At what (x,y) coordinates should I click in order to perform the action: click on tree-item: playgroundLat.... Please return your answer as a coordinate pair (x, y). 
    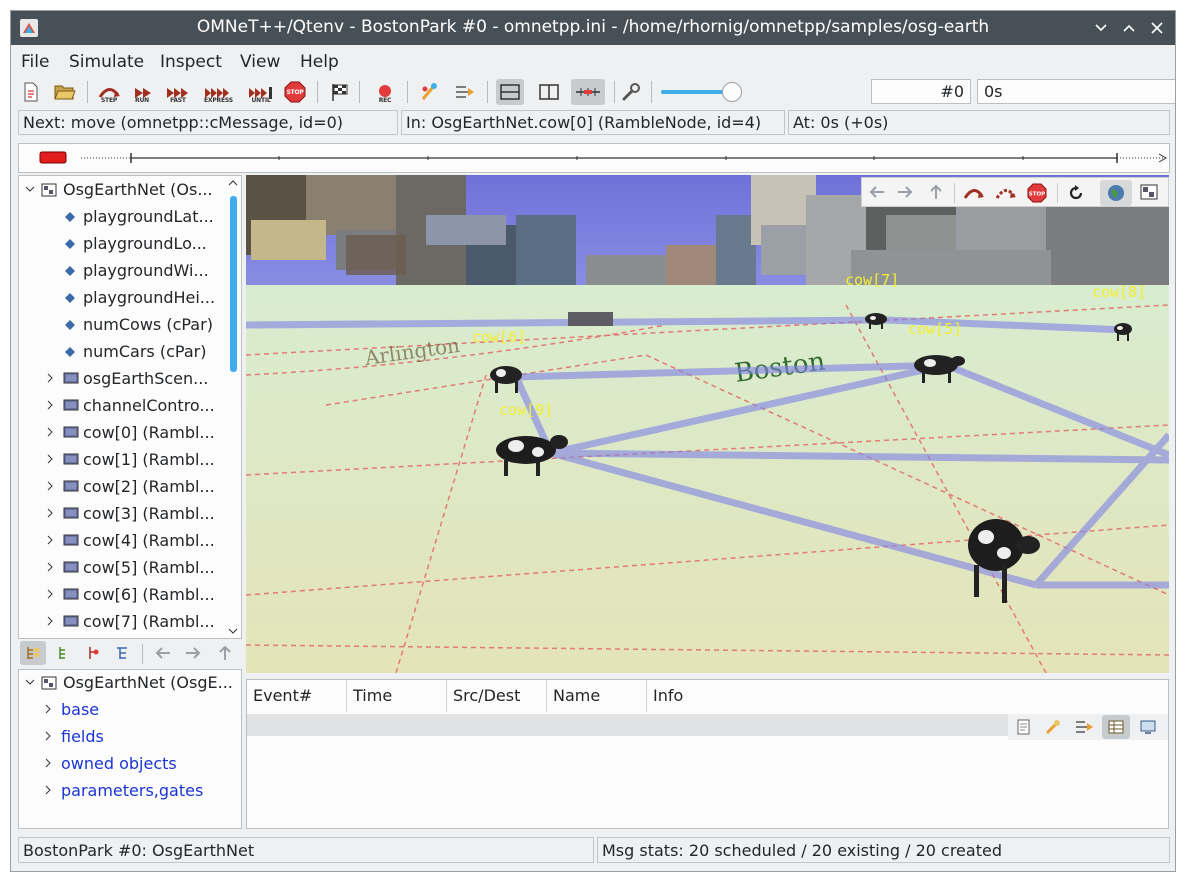
    Looking at the image, I should click on (130, 217).